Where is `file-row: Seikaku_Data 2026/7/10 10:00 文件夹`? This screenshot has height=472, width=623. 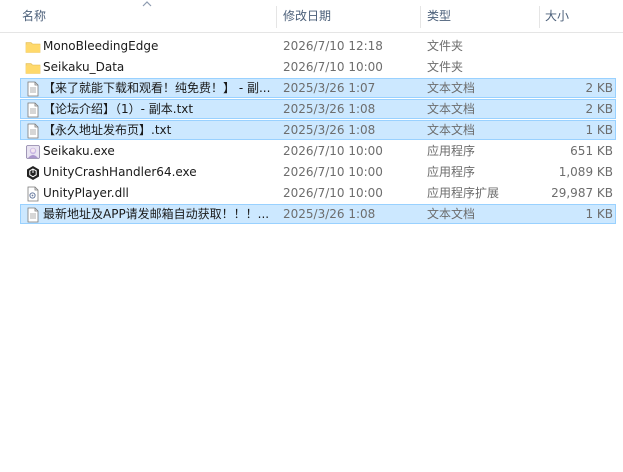 file-row: Seikaku_Data 2026/7/10 10:00 文件夹 is located at coordinates (318, 67).